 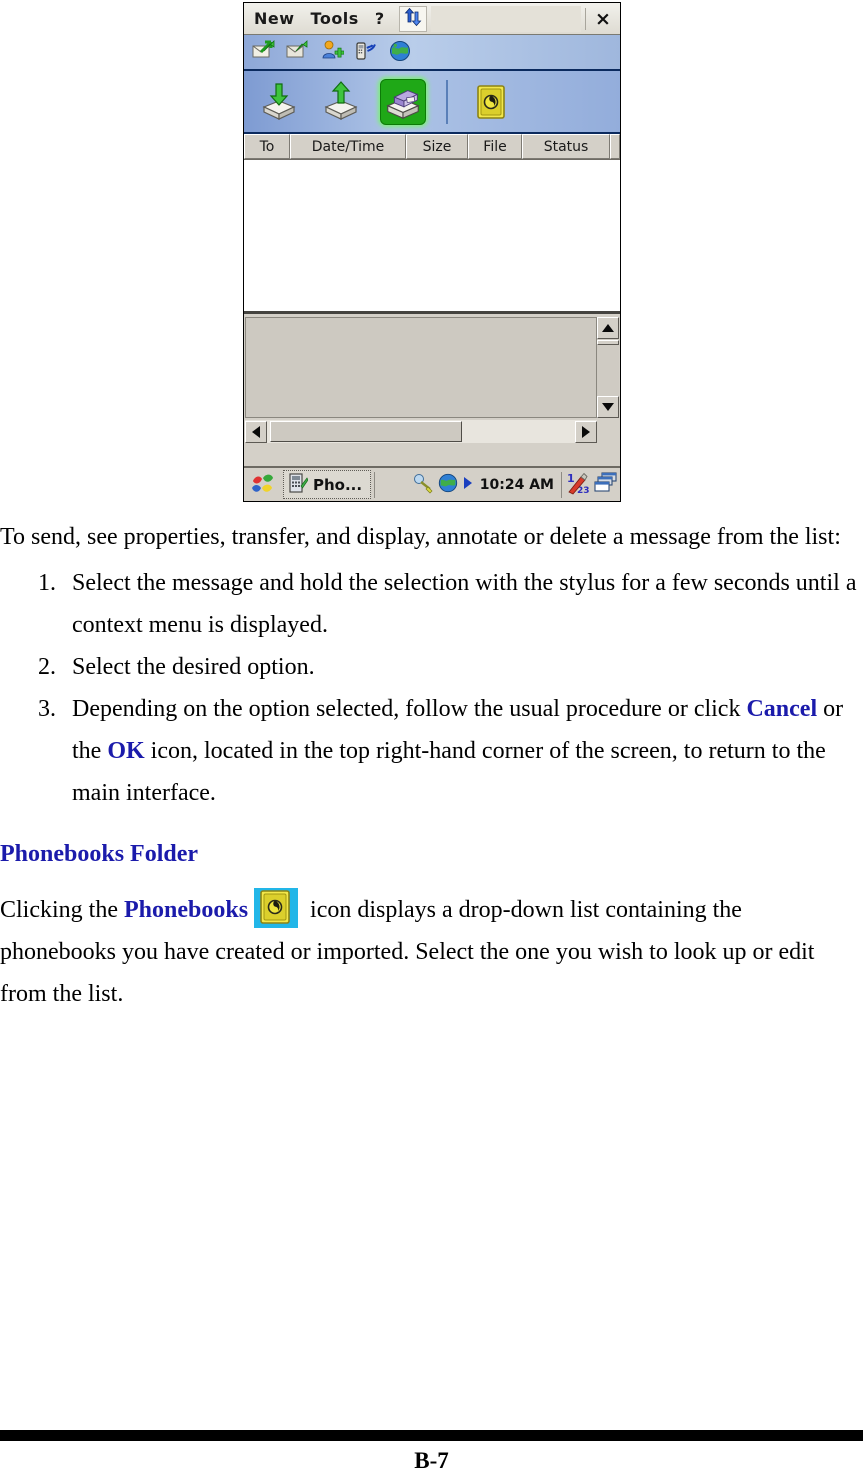 What do you see at coordinates (126, 751) in the screenshot?
I see `ok-reference: OK` at bounding box center [126, 751].